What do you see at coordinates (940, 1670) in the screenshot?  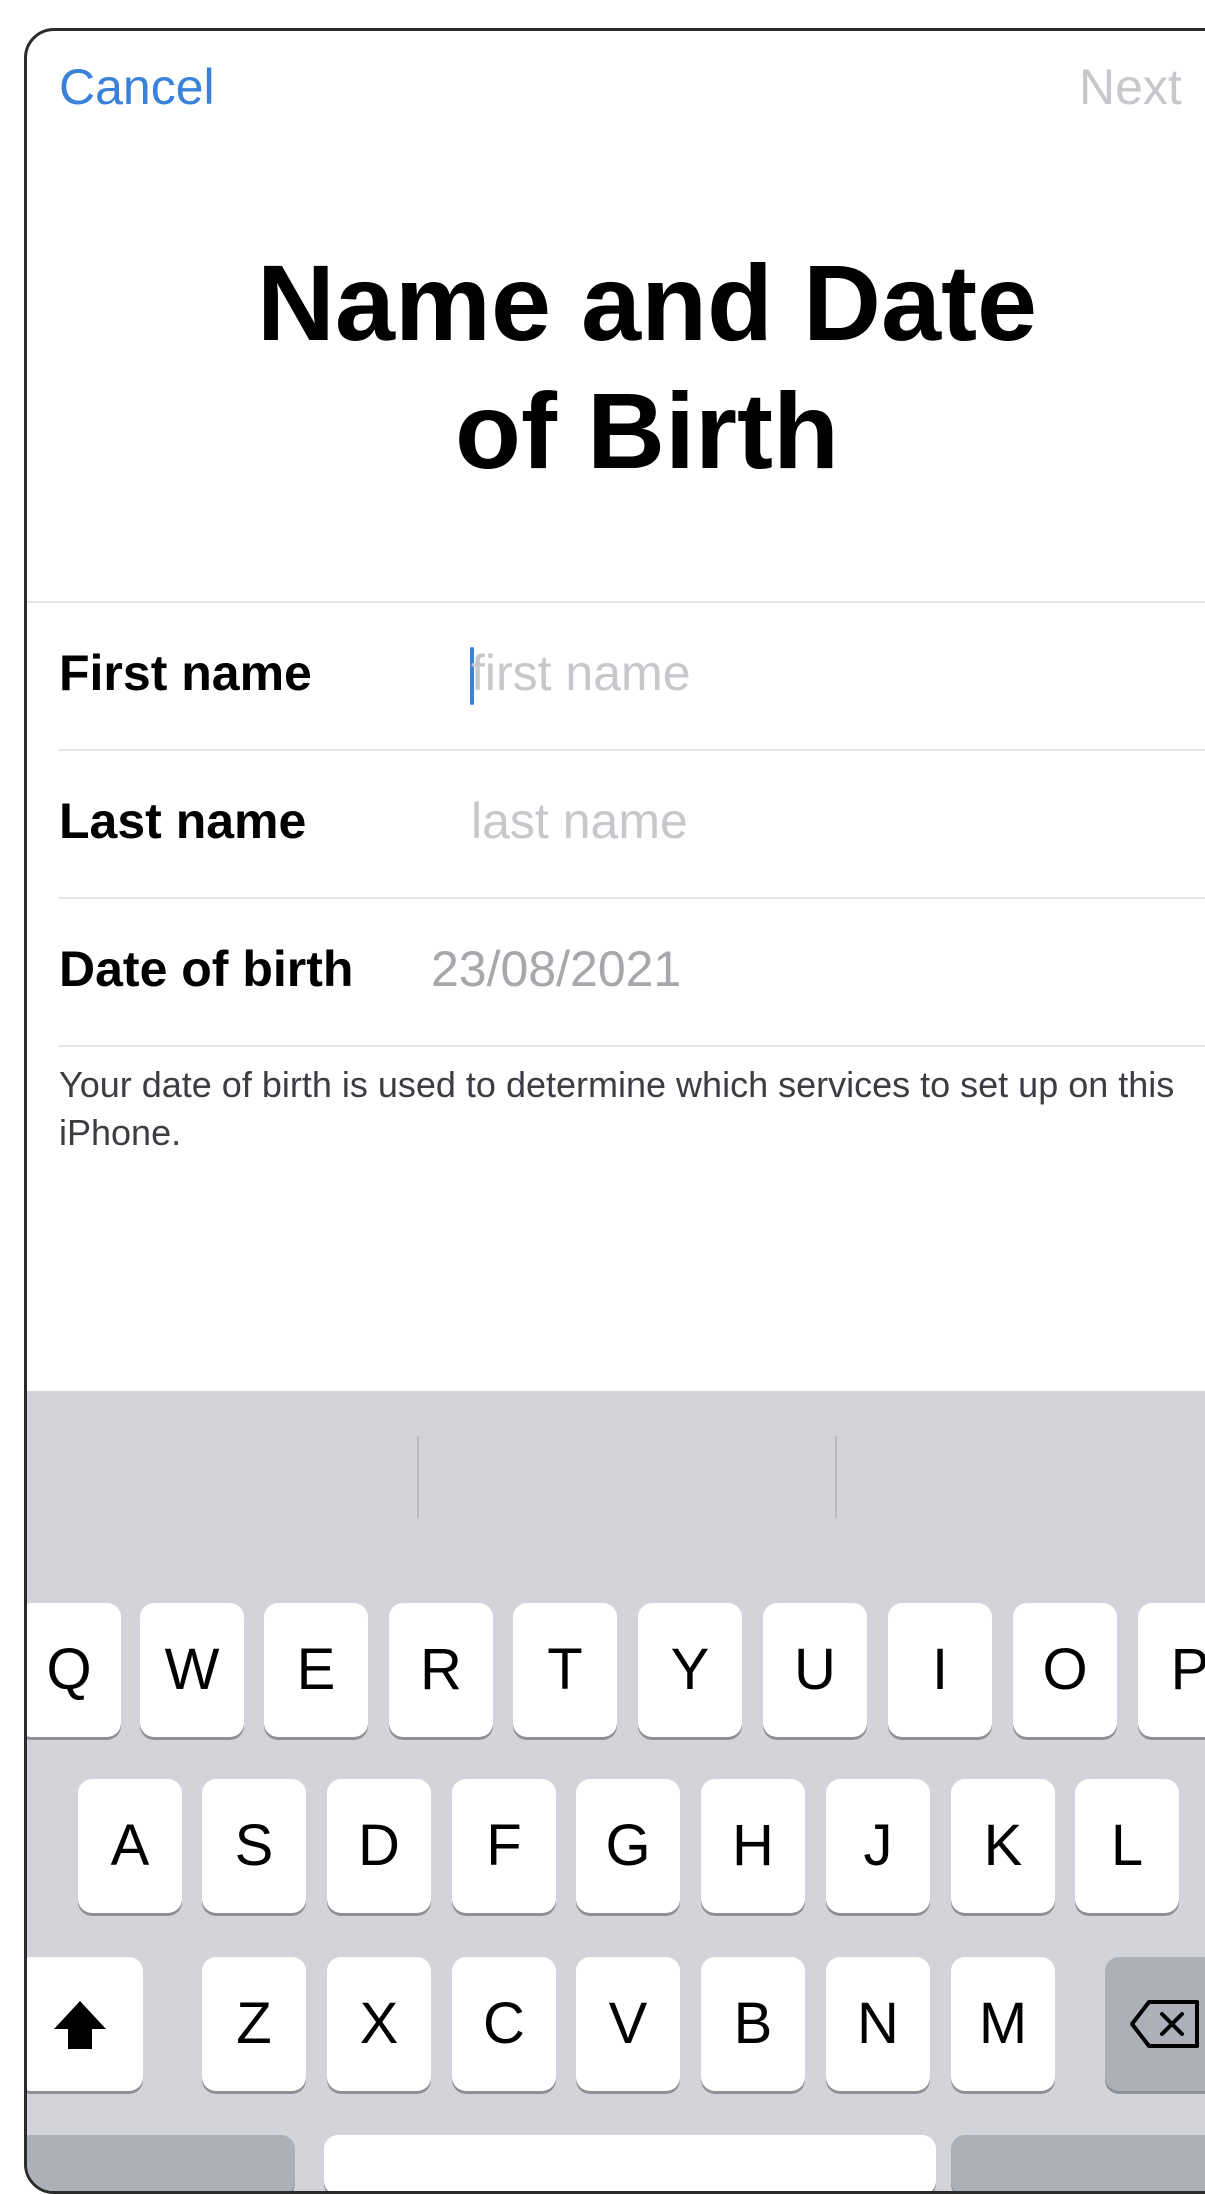 I see `key-i: I` at bounding box center [940, 1670].